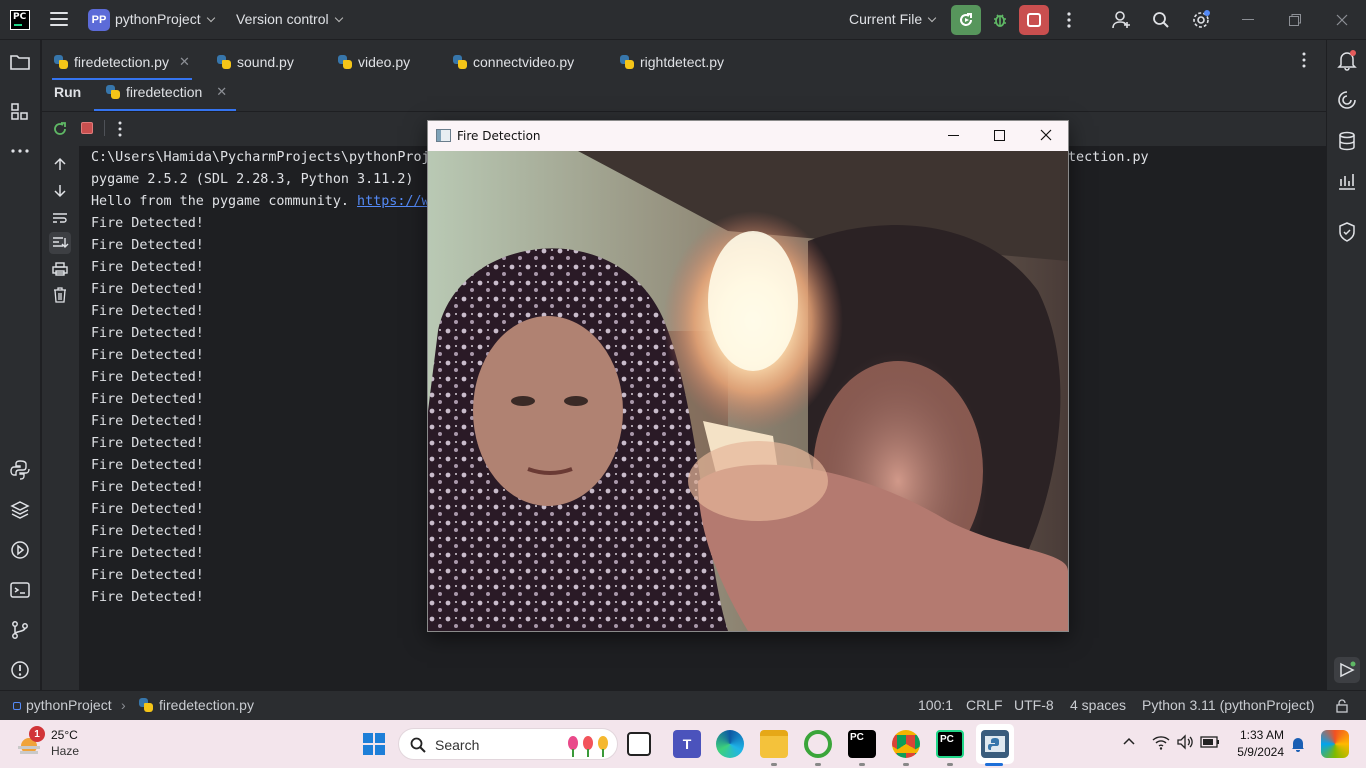  Describe the element at coordinates (20, 151) in the screenshot. I see `more-tools-icon` at that location.